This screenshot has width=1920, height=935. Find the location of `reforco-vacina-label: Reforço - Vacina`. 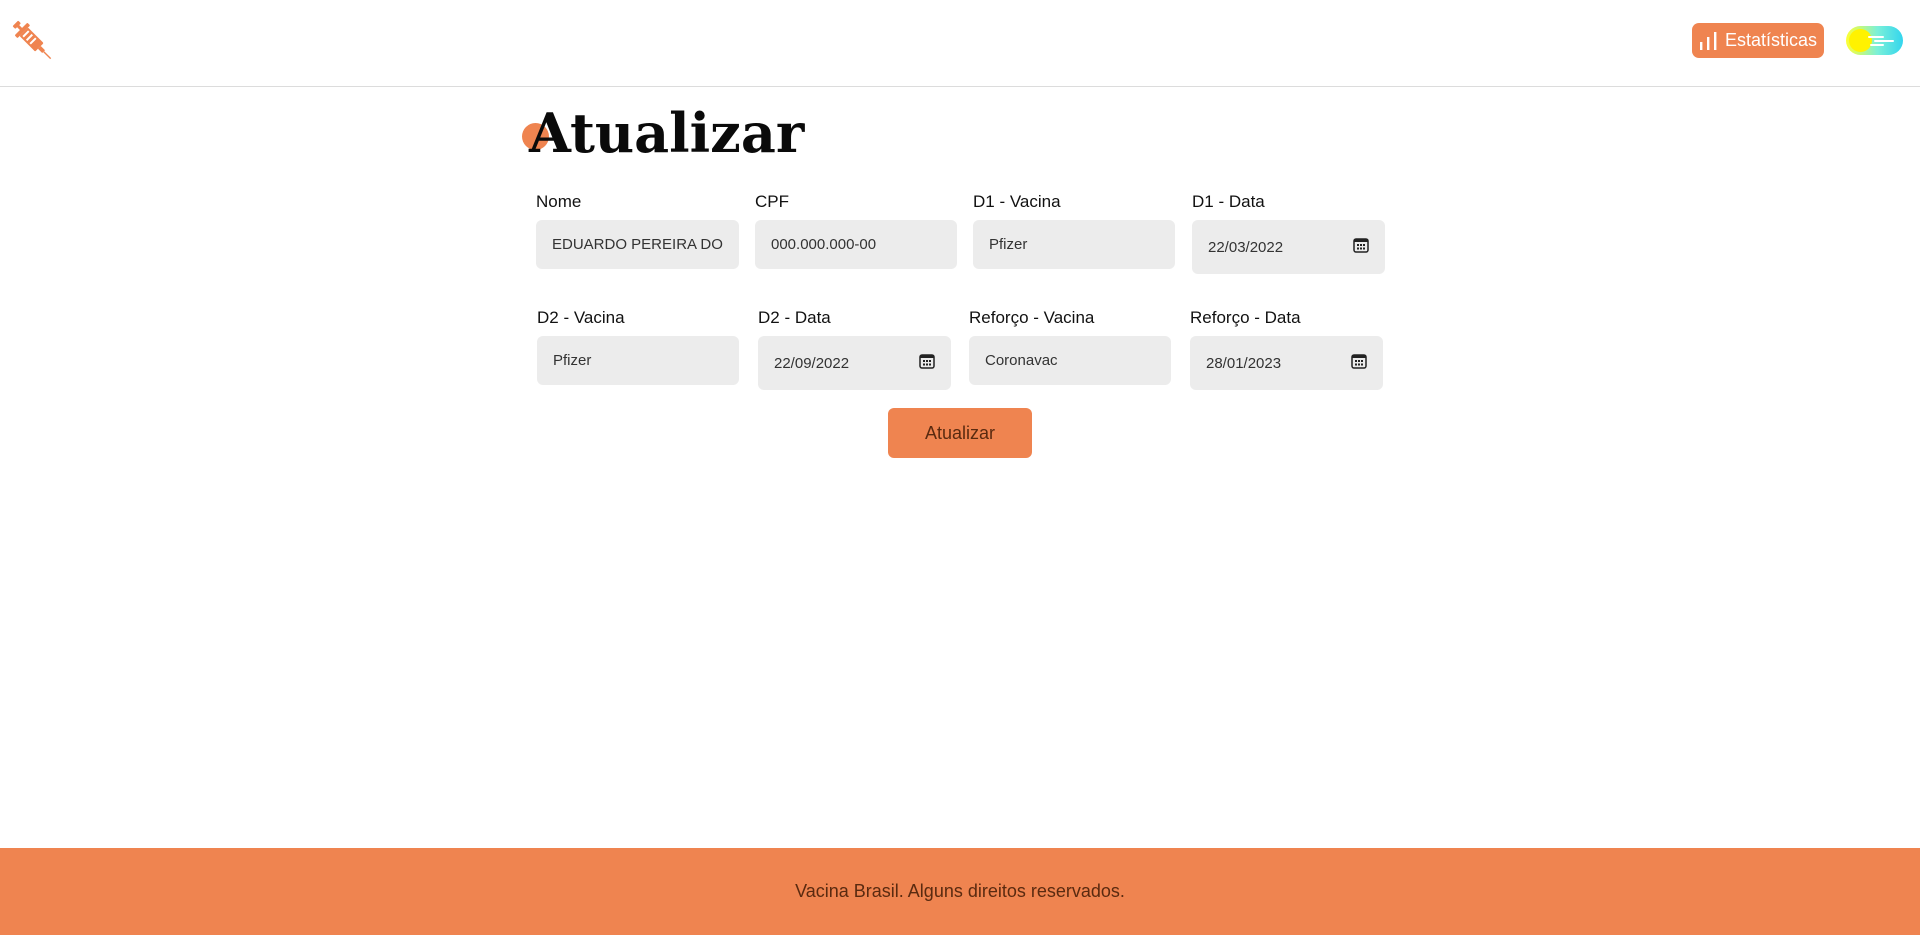

reforco-vacina-label: Reforço - Vacina is located at coordinates (1032, 317).